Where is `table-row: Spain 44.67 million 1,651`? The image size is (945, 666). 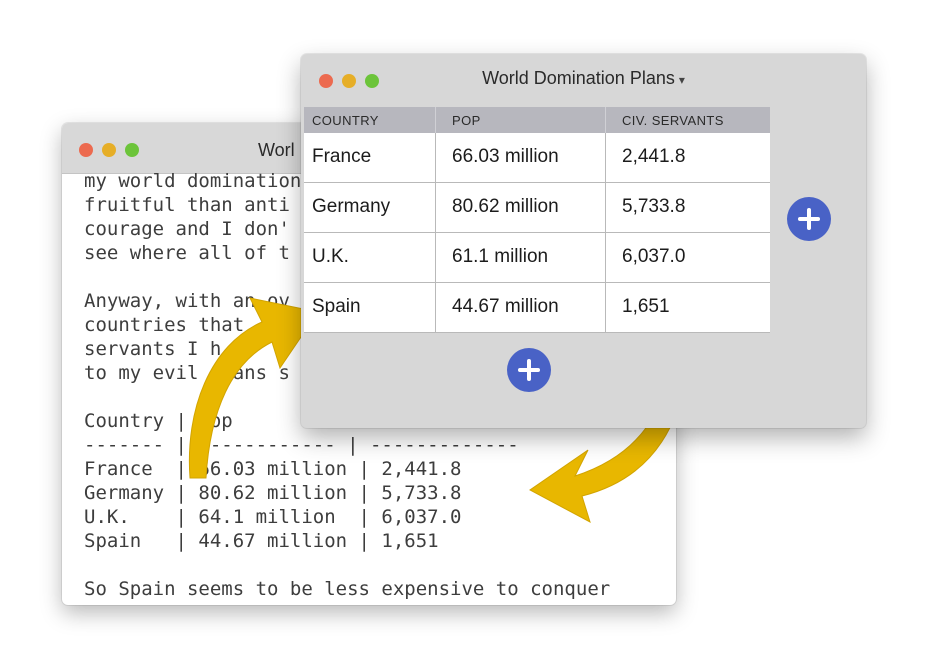
table-row: Spain 44.67 million 1,651 is located at coordinates (537, 308).